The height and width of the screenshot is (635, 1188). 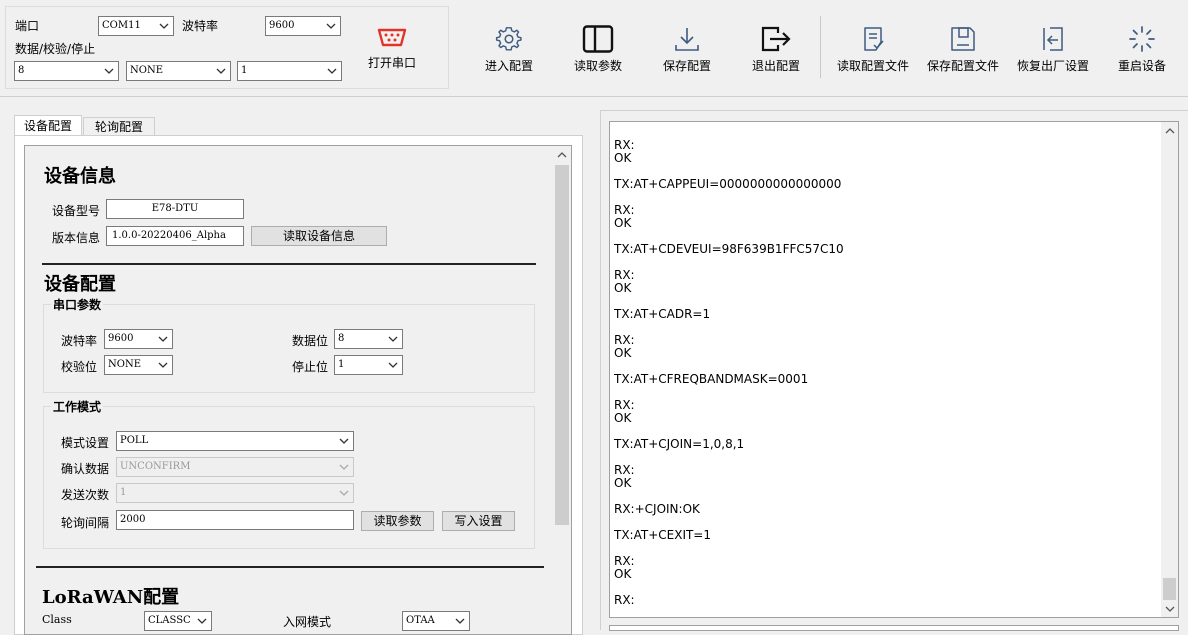 I want to click on log-scrollbar, so click(x=1169, y=369).